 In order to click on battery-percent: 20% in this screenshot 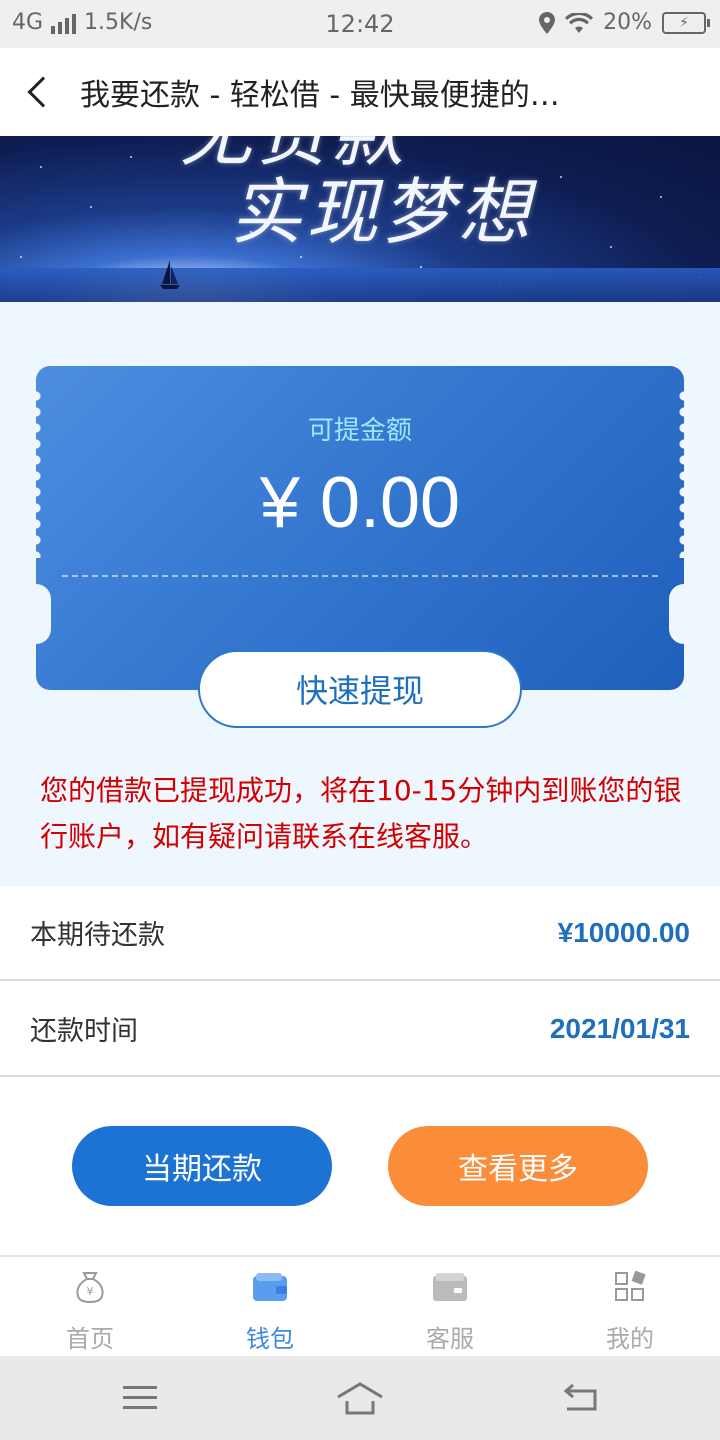, I will do `click(627, 22)`.